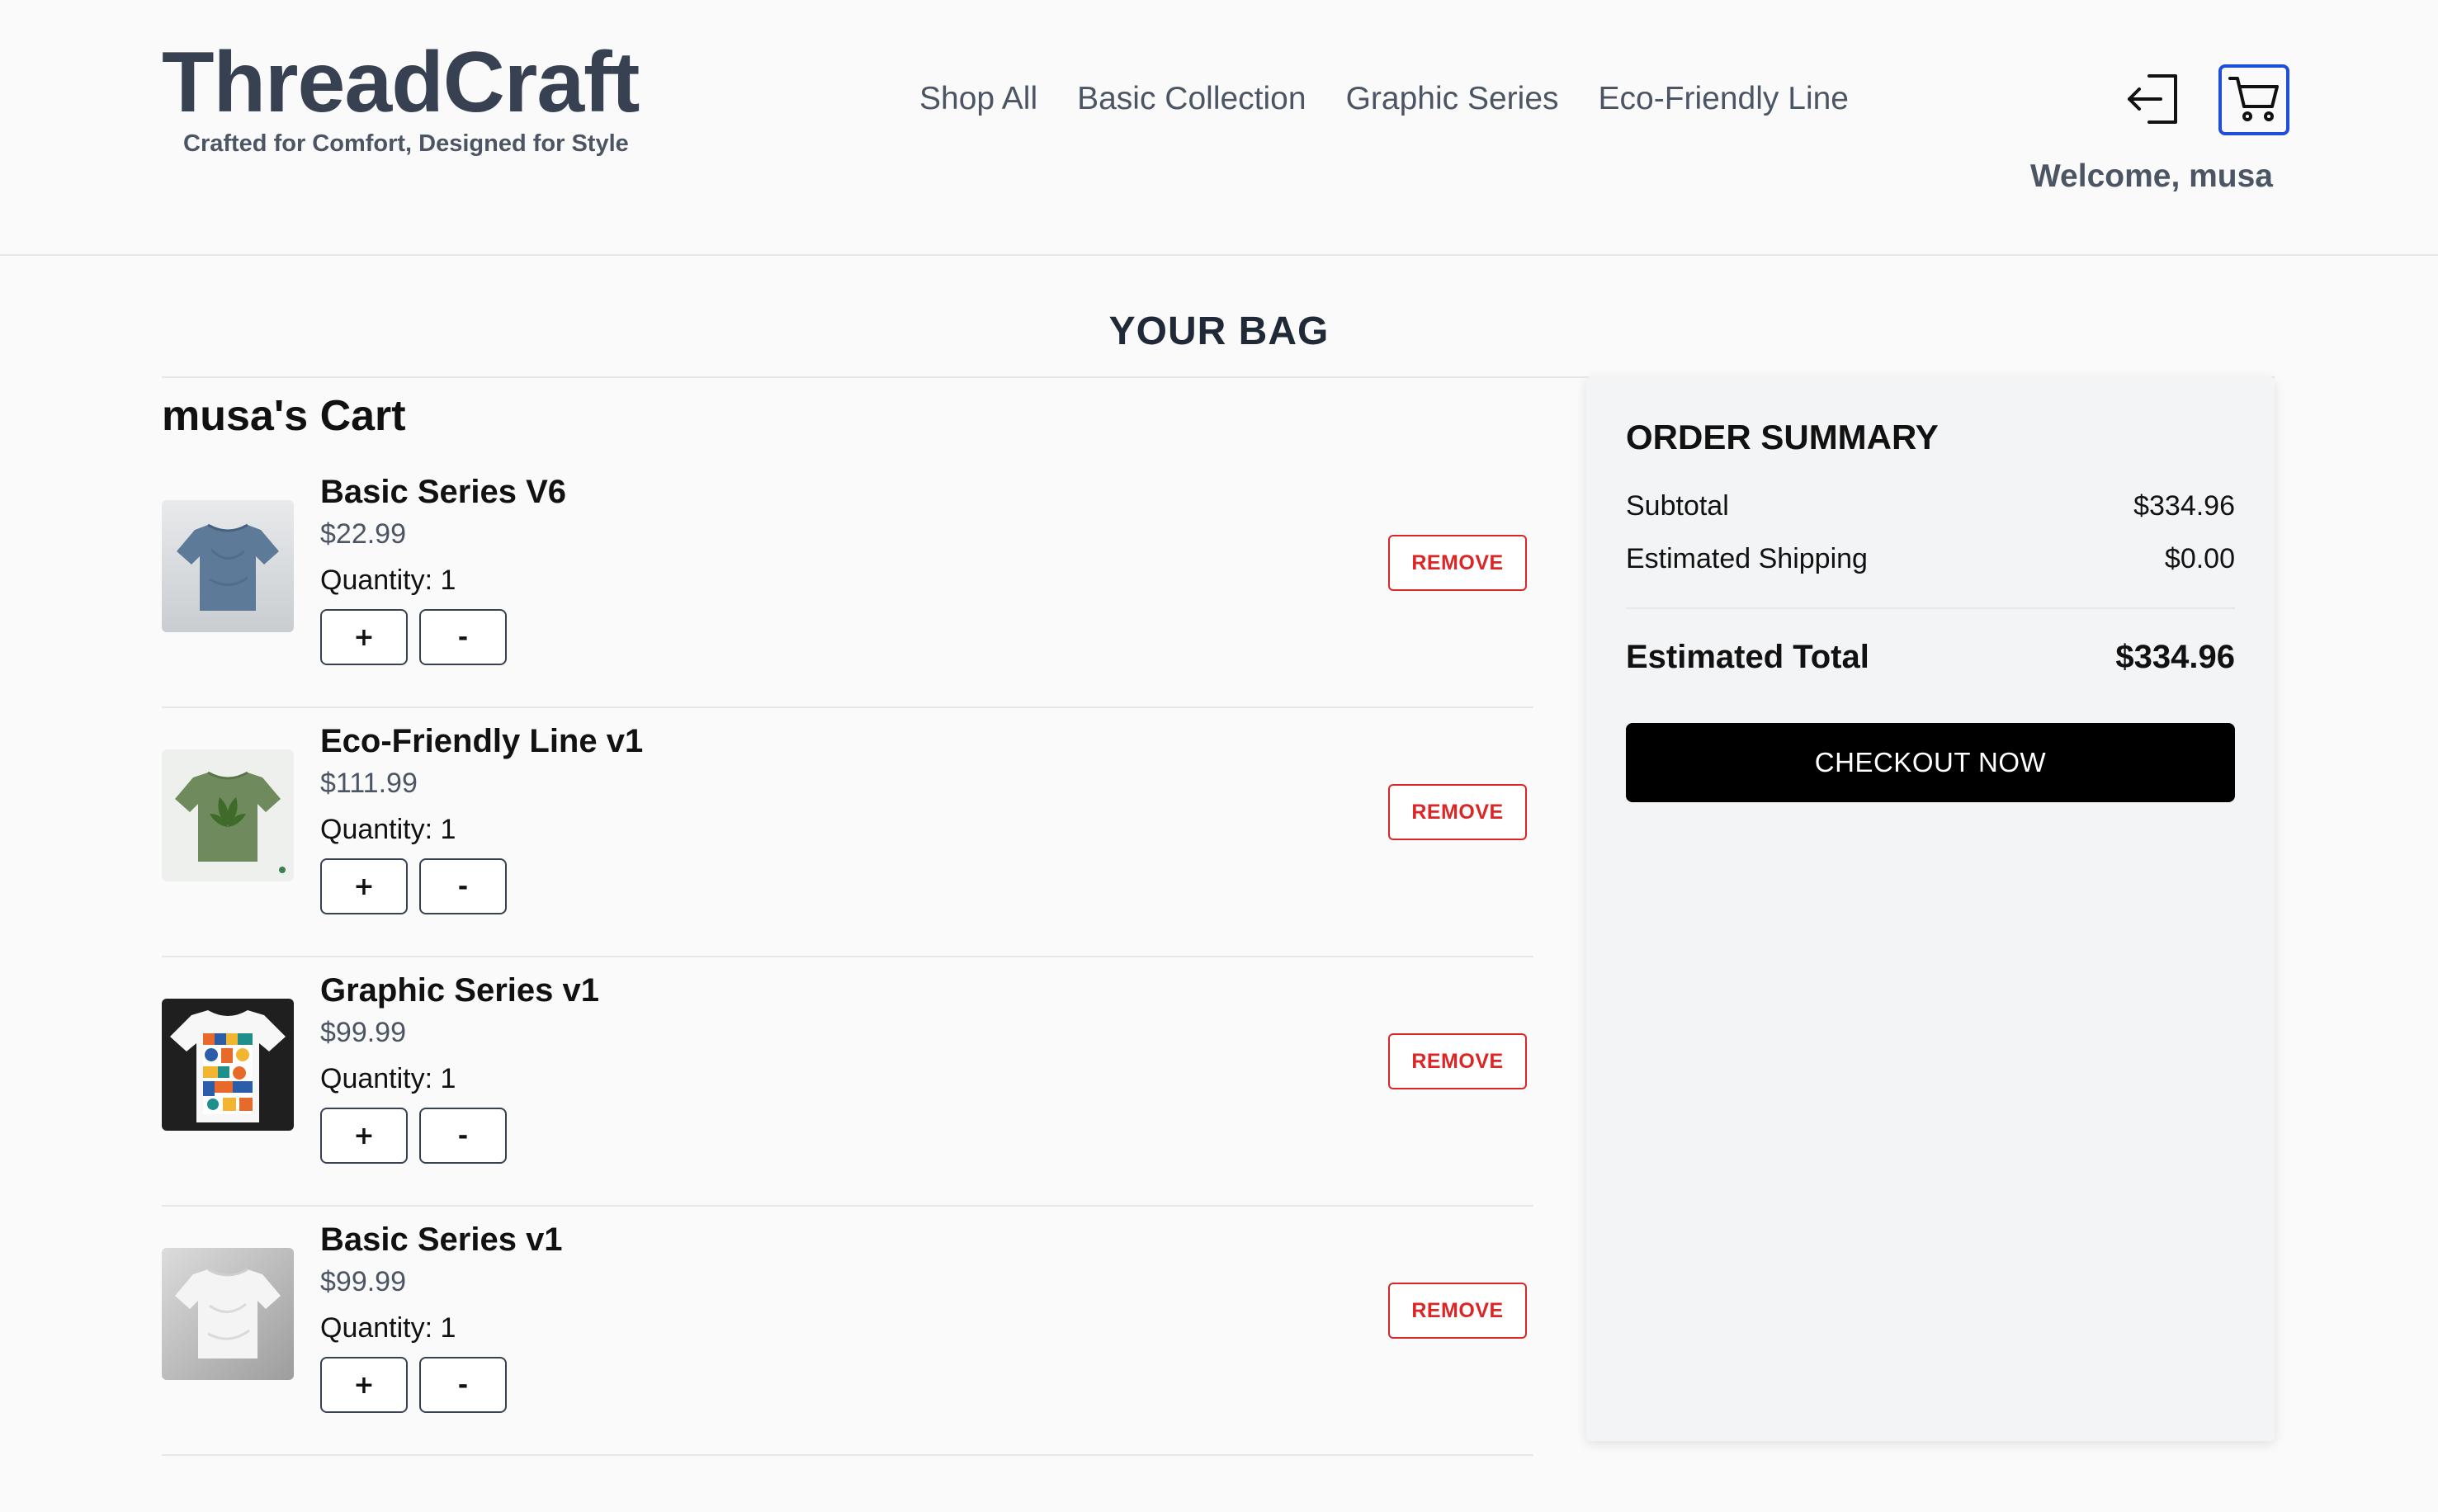 Image resolution: width=2438 pixels, height=1512 pixels. I want to click on total-value: $334.96, so click(2175, 657).